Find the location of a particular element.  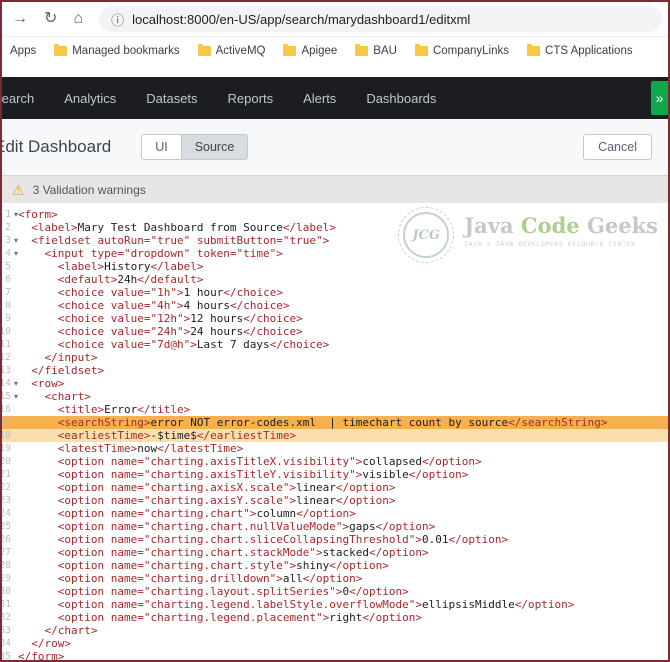

editor-line: 13 </fieldset> is located at coordinates (335, 370).